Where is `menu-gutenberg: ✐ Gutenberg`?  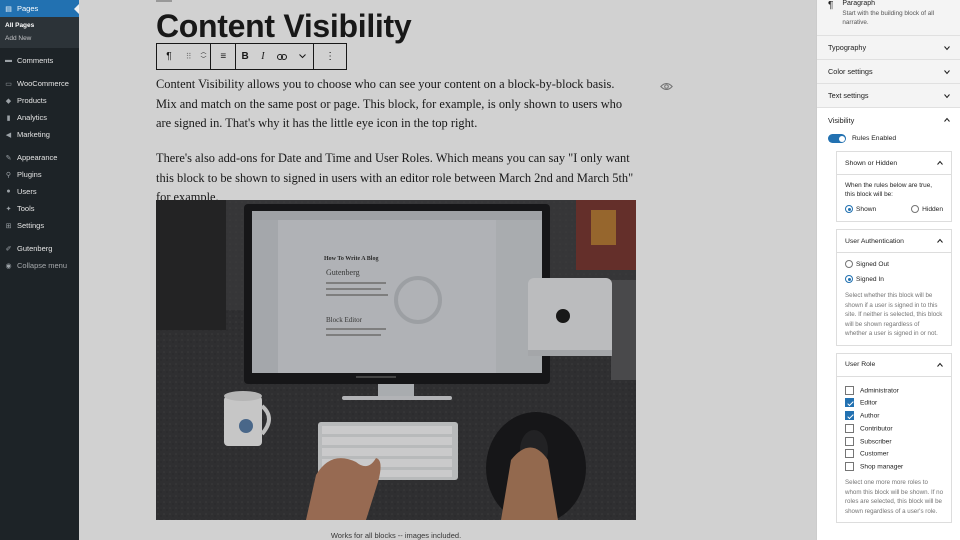 menu-gutenberg: ✐ Gutenberg is located at coordinates (39, 248).